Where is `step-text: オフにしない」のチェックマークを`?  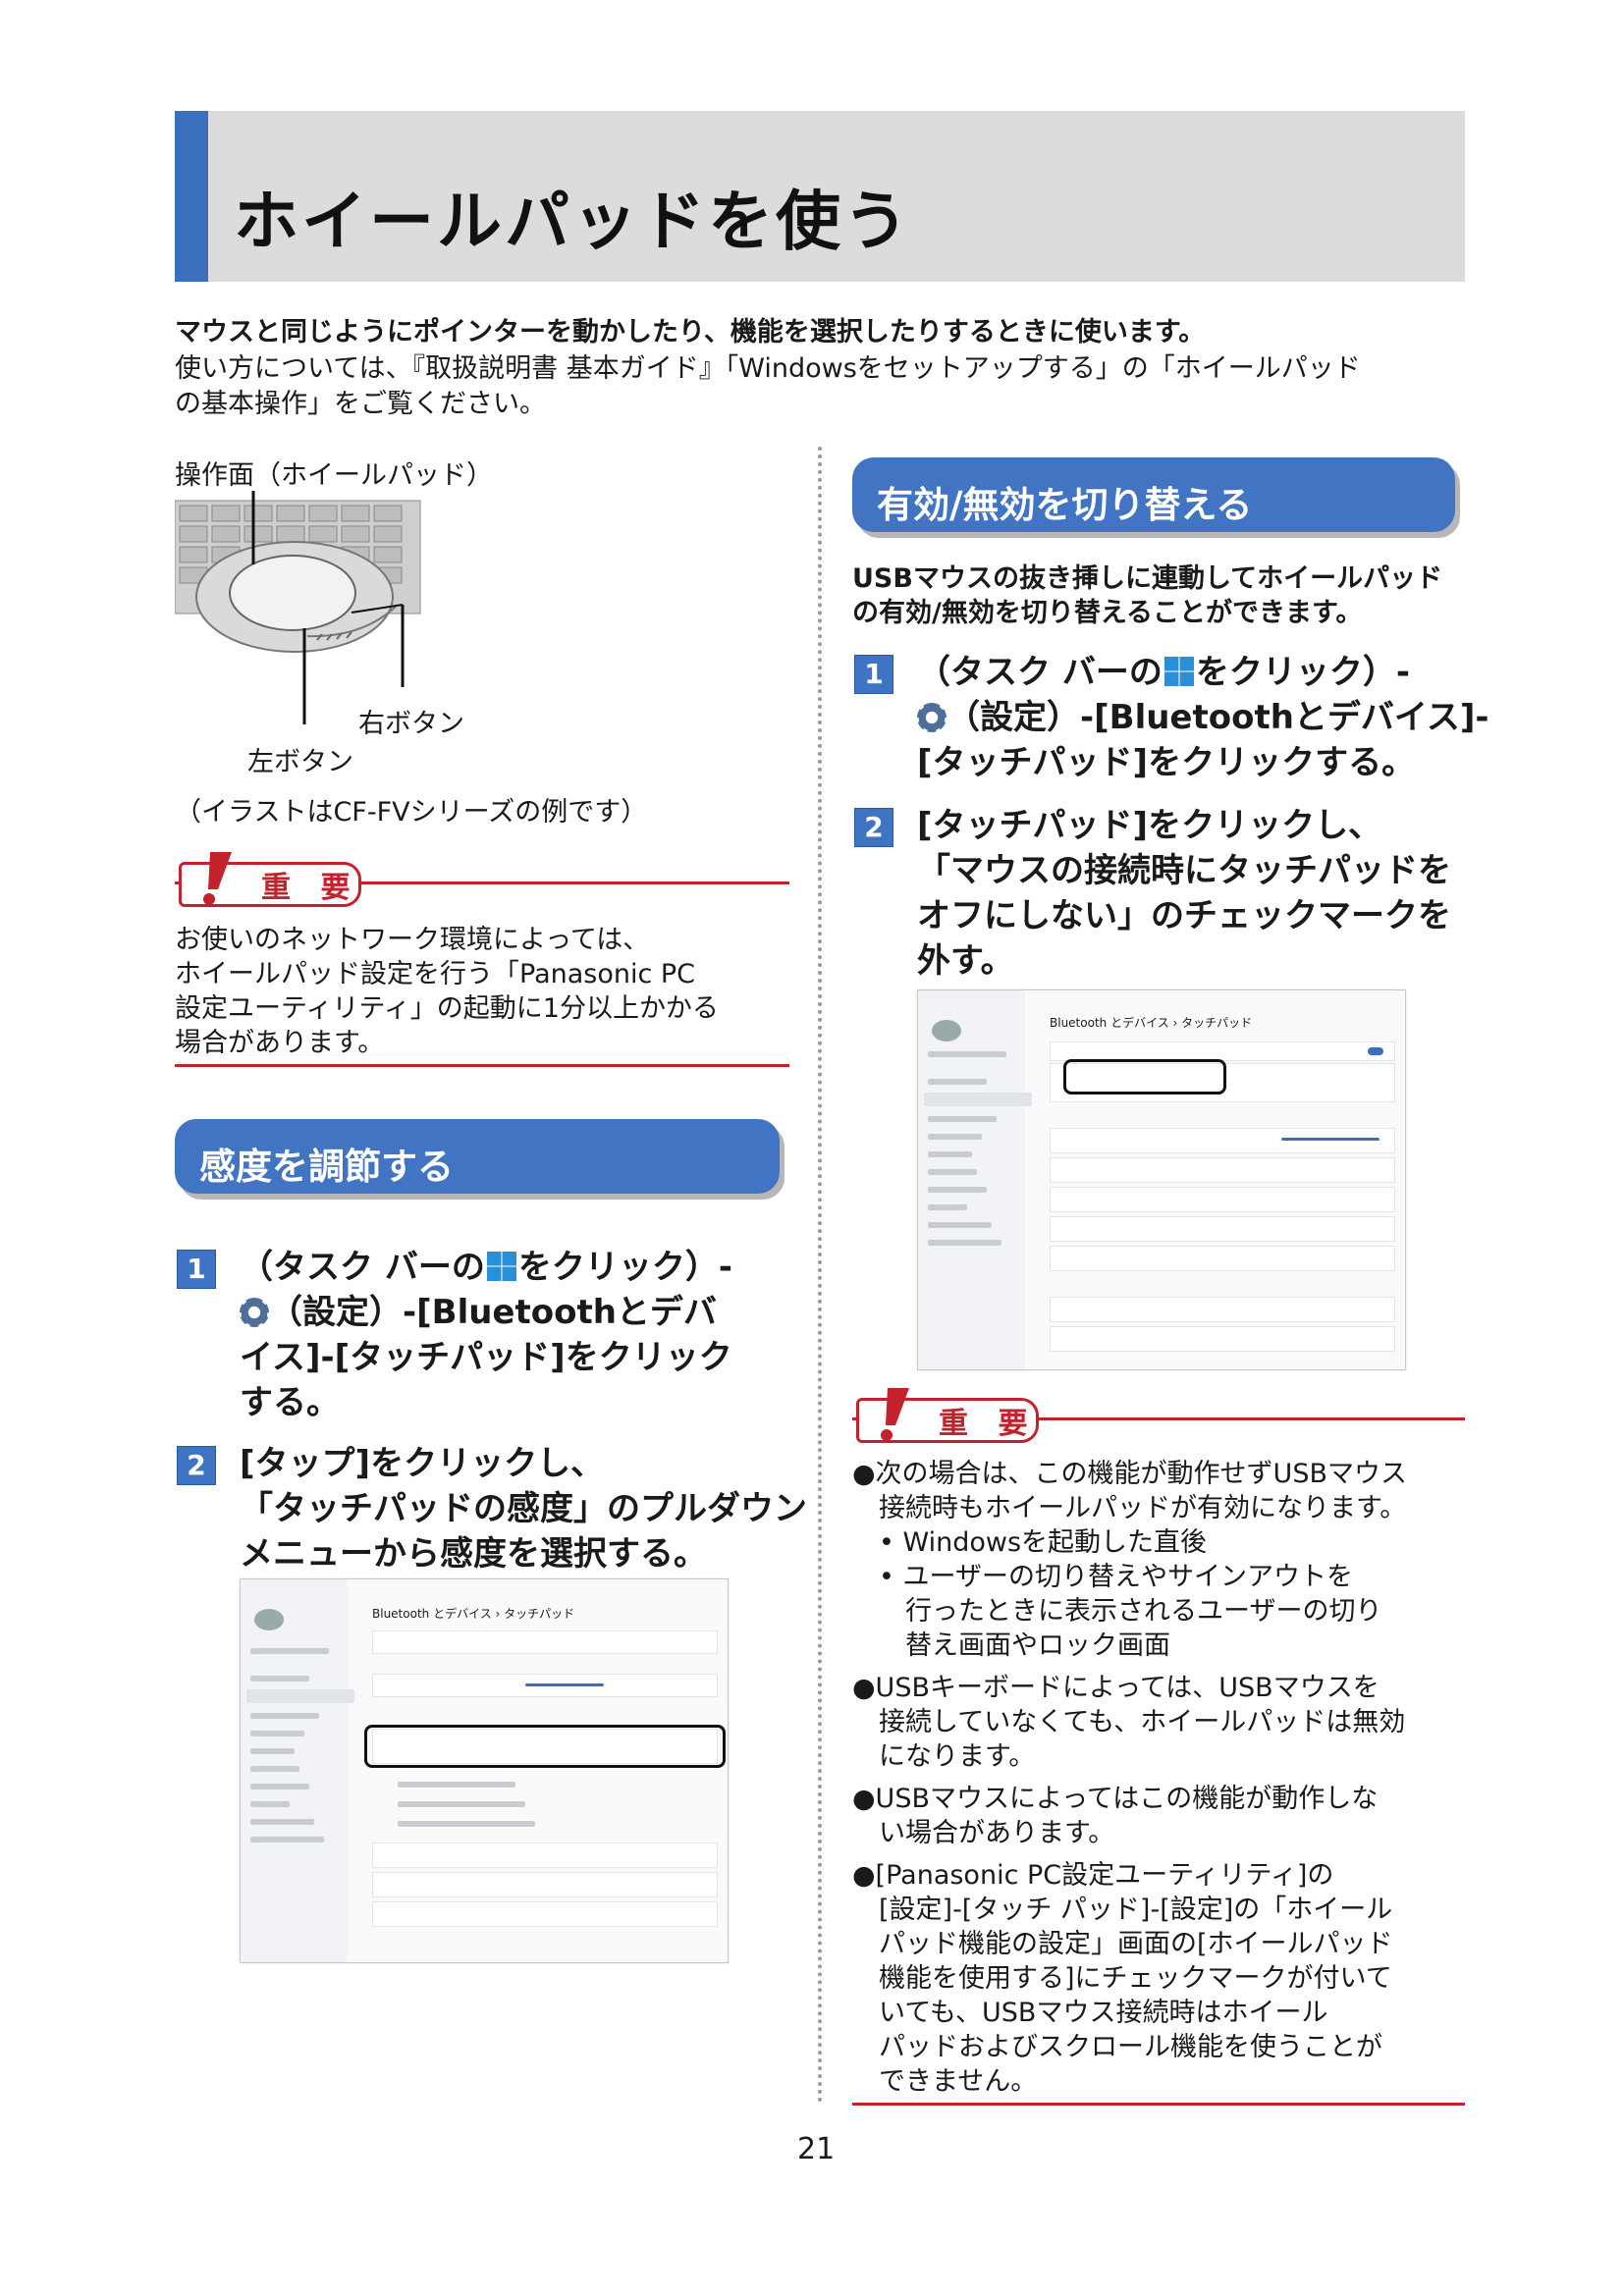
step-text: オフにしない」のチェックマークを is located at coordinates (1184, 915).